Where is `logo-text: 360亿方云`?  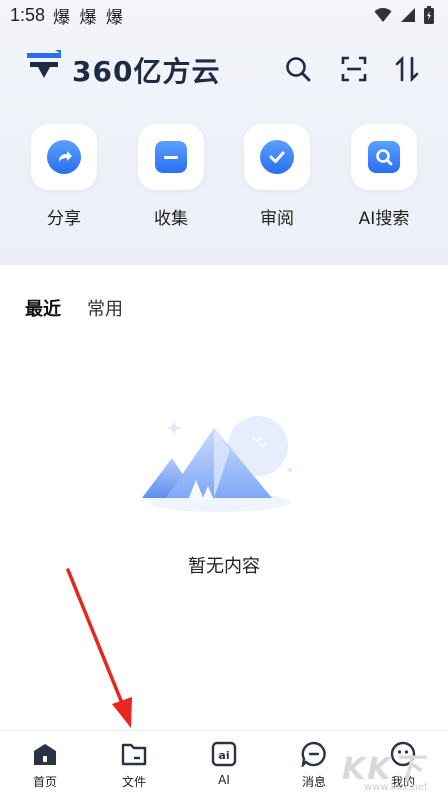
logo-text: 360亿方云 is located at coordinates (146, 71).